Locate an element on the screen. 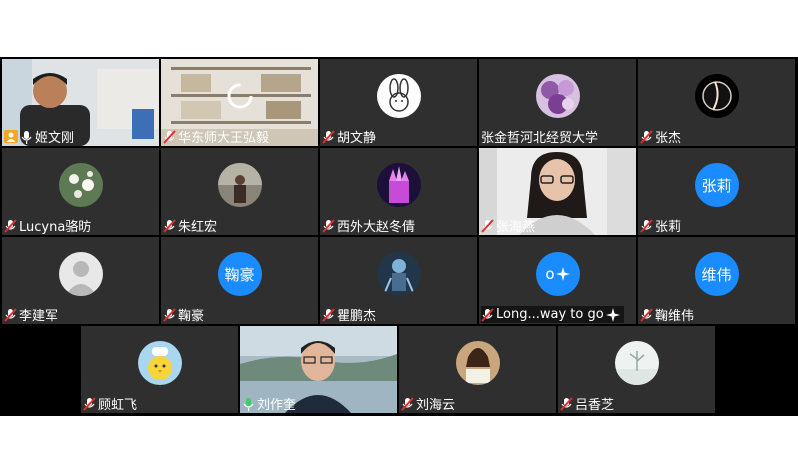  participant-name: 刘作奎 is located at coordinates (277, 405).